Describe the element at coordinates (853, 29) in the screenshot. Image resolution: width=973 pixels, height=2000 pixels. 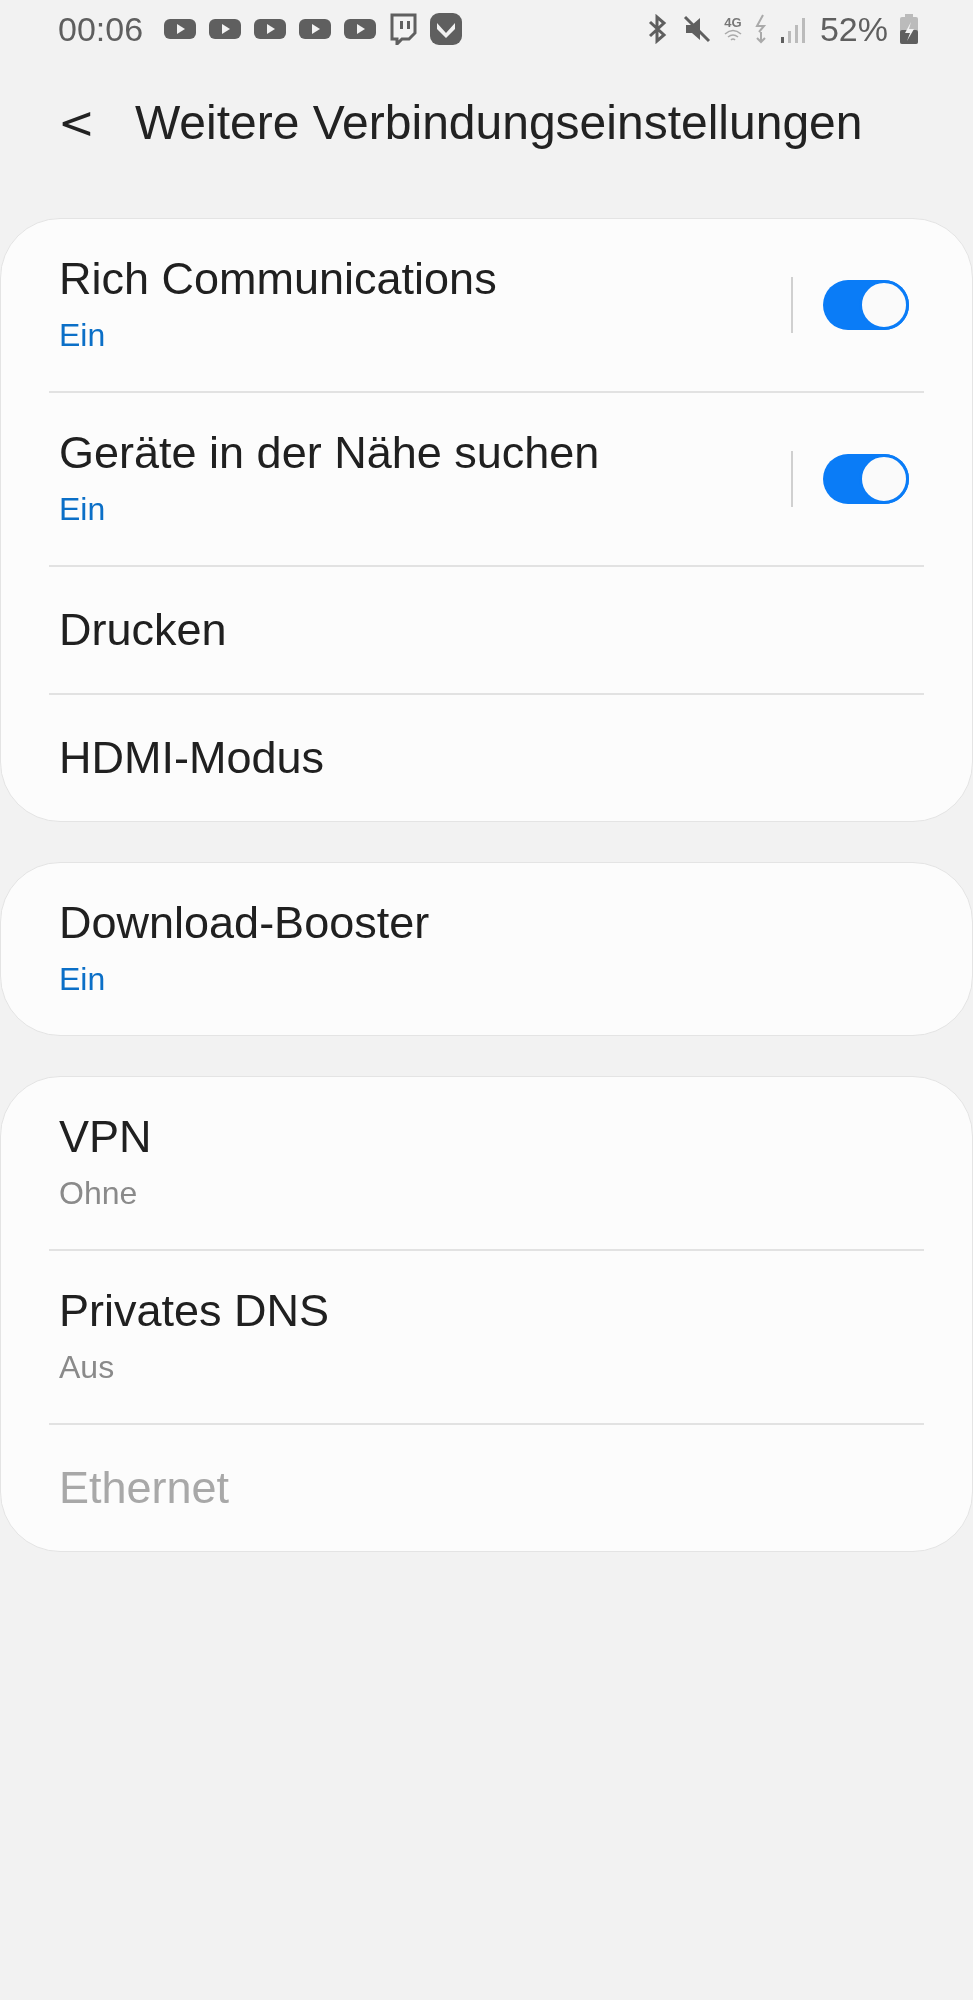
I see `battery-percentage: 52%` at that location.